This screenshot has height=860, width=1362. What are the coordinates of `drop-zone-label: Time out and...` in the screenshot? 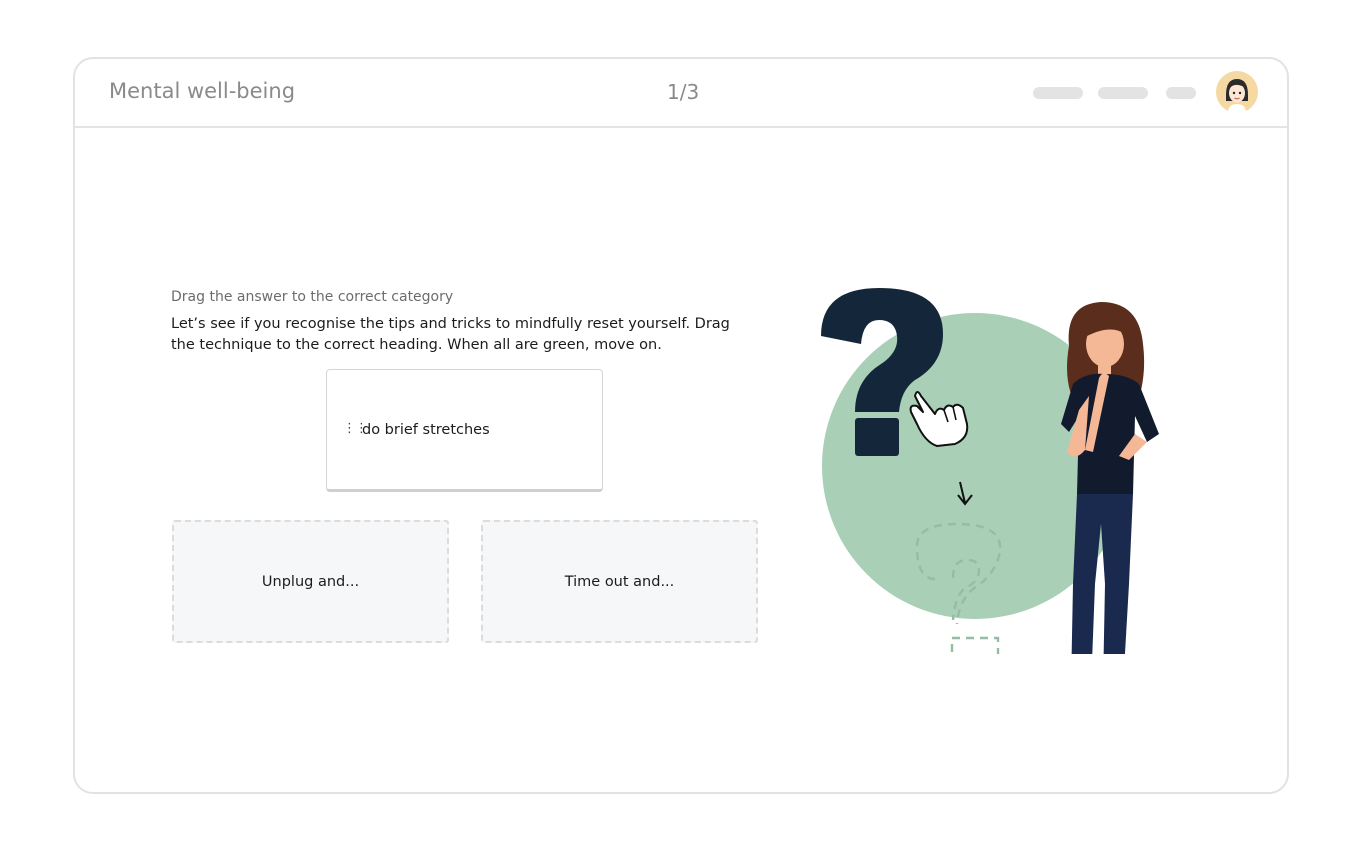 It's located at (619, 581).